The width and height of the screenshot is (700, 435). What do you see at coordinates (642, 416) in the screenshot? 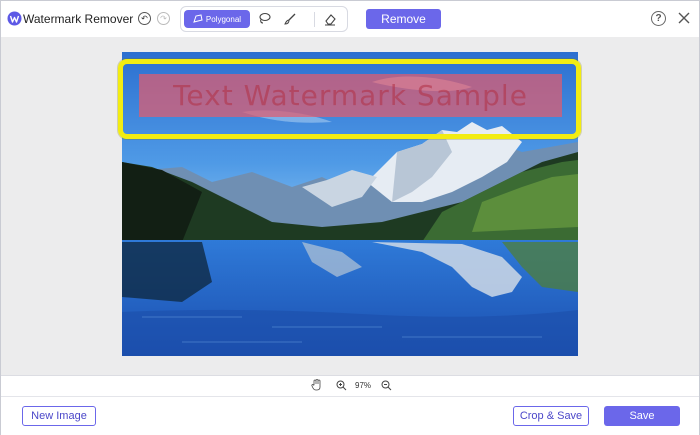
I see `save-button: Save` at bounding box center [642, 416].